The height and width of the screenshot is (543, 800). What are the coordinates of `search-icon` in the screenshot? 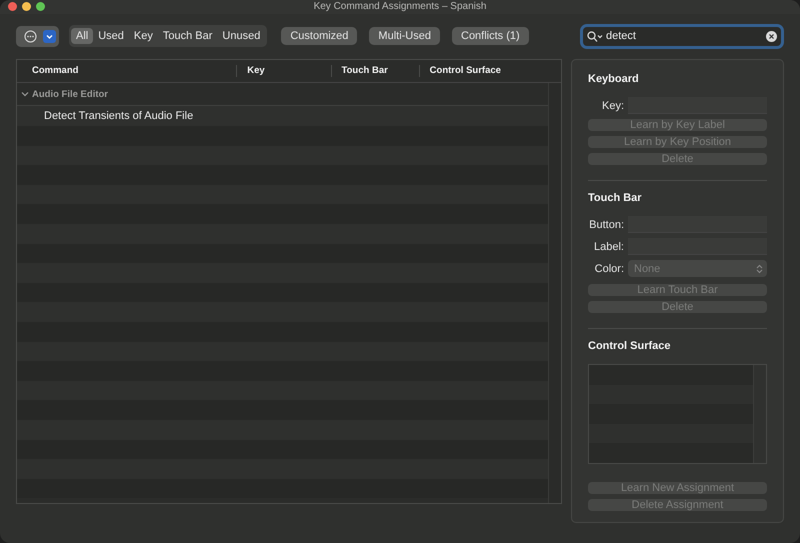 It's located at (595, 36).